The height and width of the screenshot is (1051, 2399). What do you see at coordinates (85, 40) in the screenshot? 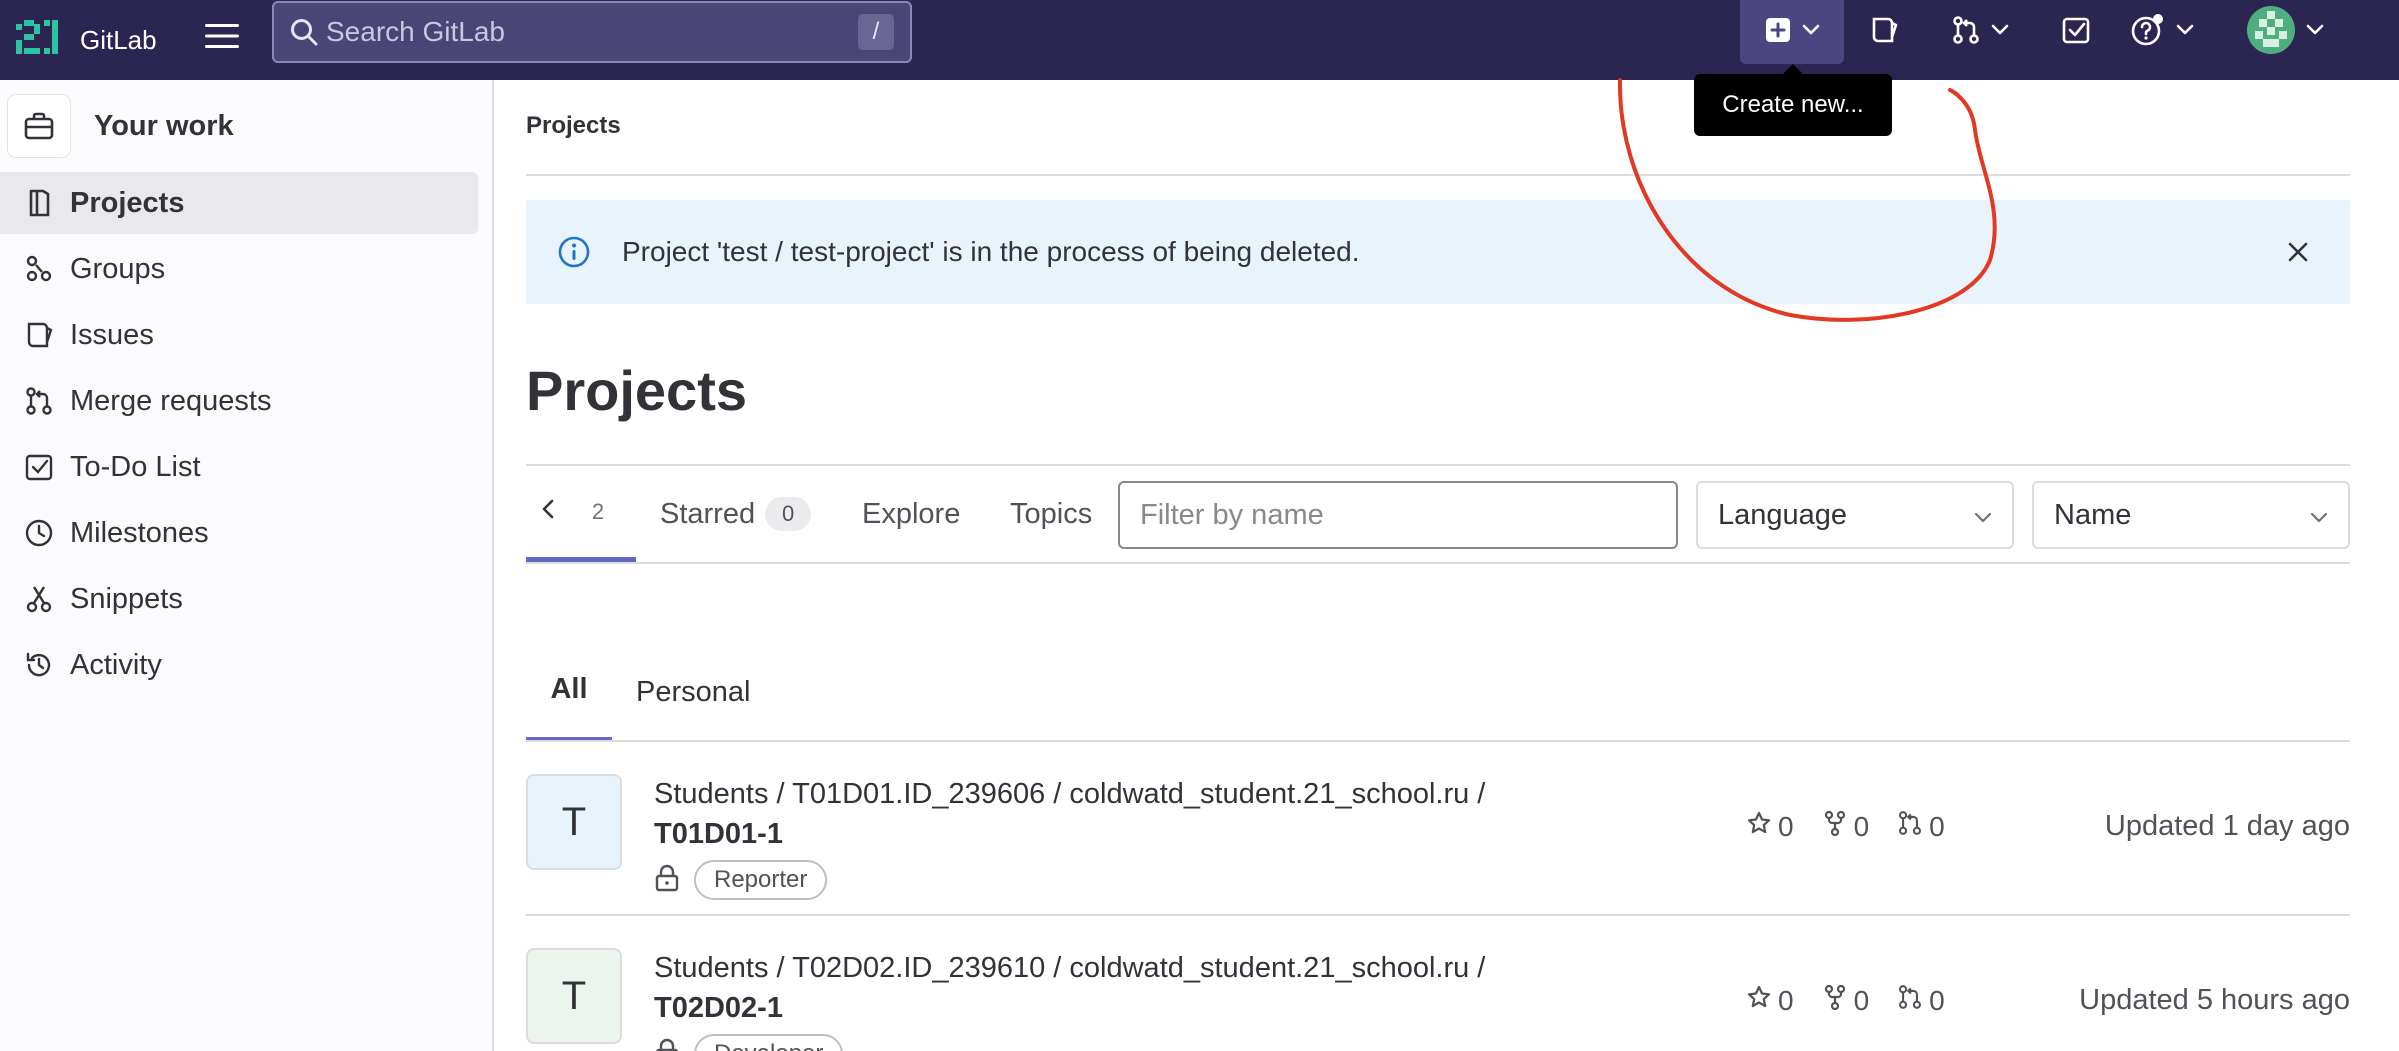
I see `brand: GitLab` at bounding box center [85, 40].